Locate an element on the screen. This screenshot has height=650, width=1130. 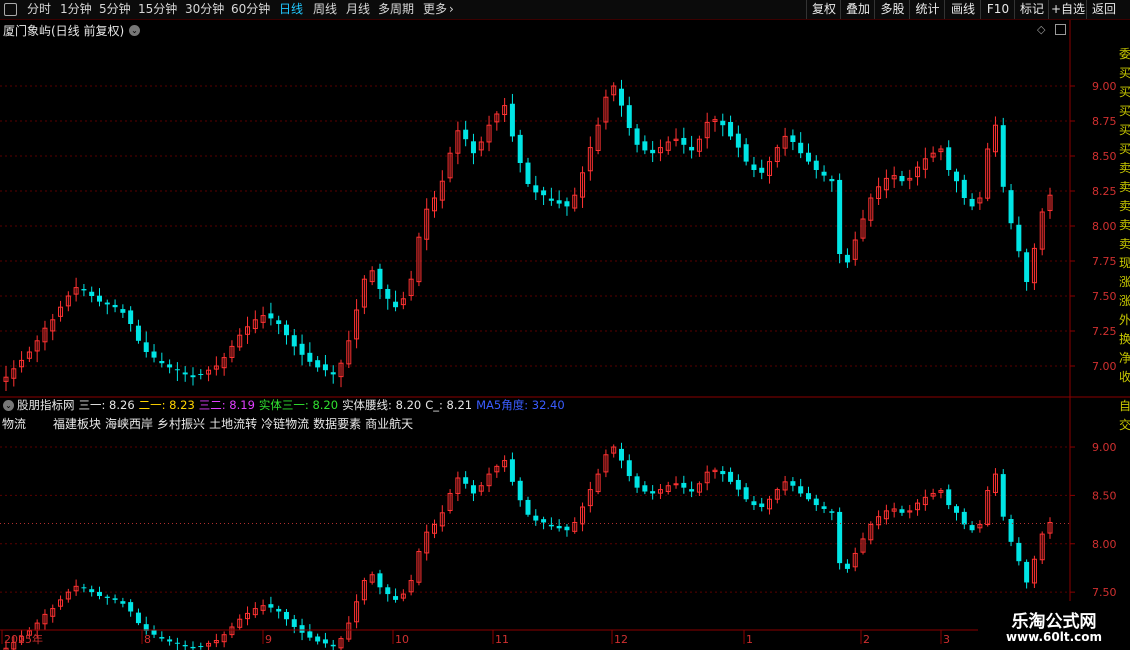
concept-tag-2: 海峡西岸 is located at coordinates (129, 424).